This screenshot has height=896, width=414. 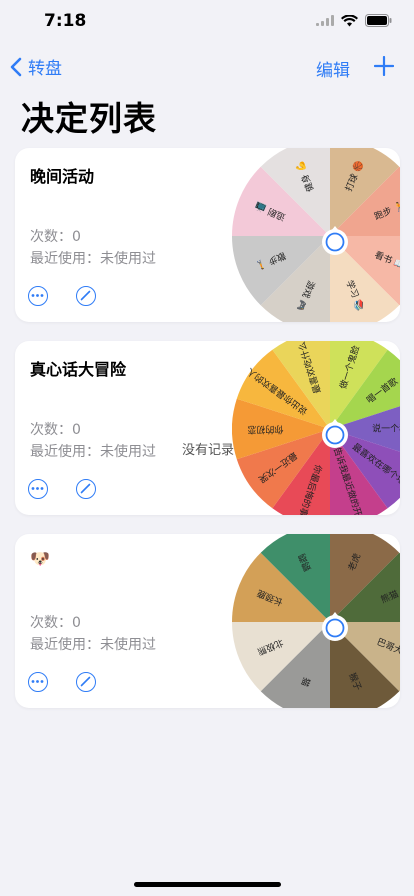 What do you see at coordinates (45, 69) in the screenshot?
I see `back-label: 转盘` at bounding box center [45, 69].